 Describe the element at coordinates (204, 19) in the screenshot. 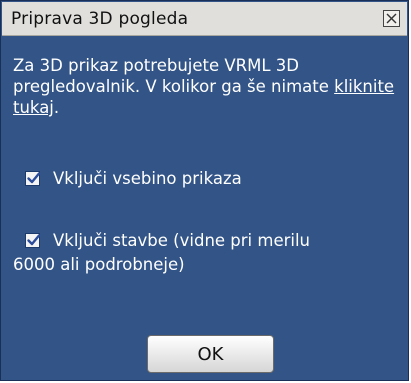

I see `dialog-titlebar: Priprava 3D pogleda` at that location.